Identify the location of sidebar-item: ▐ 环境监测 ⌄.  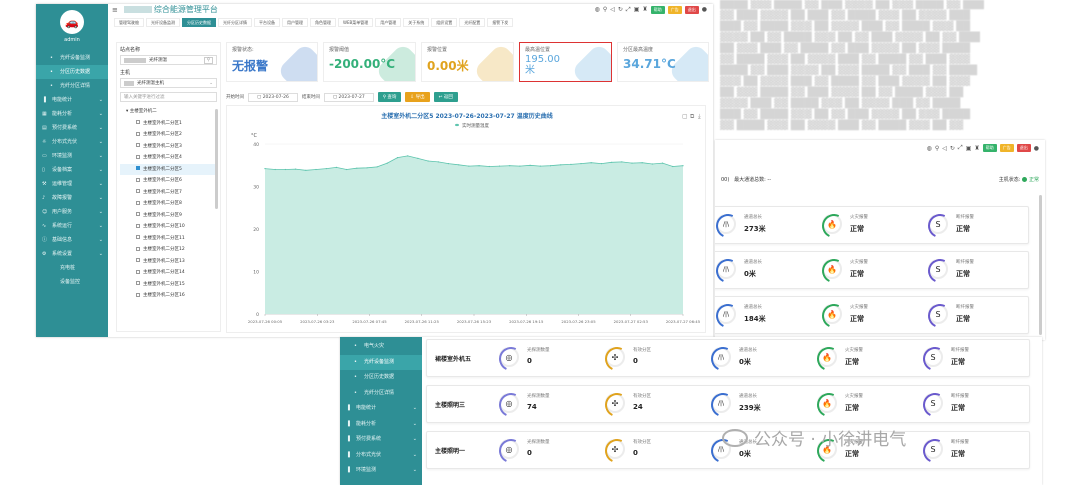
(381, 471).